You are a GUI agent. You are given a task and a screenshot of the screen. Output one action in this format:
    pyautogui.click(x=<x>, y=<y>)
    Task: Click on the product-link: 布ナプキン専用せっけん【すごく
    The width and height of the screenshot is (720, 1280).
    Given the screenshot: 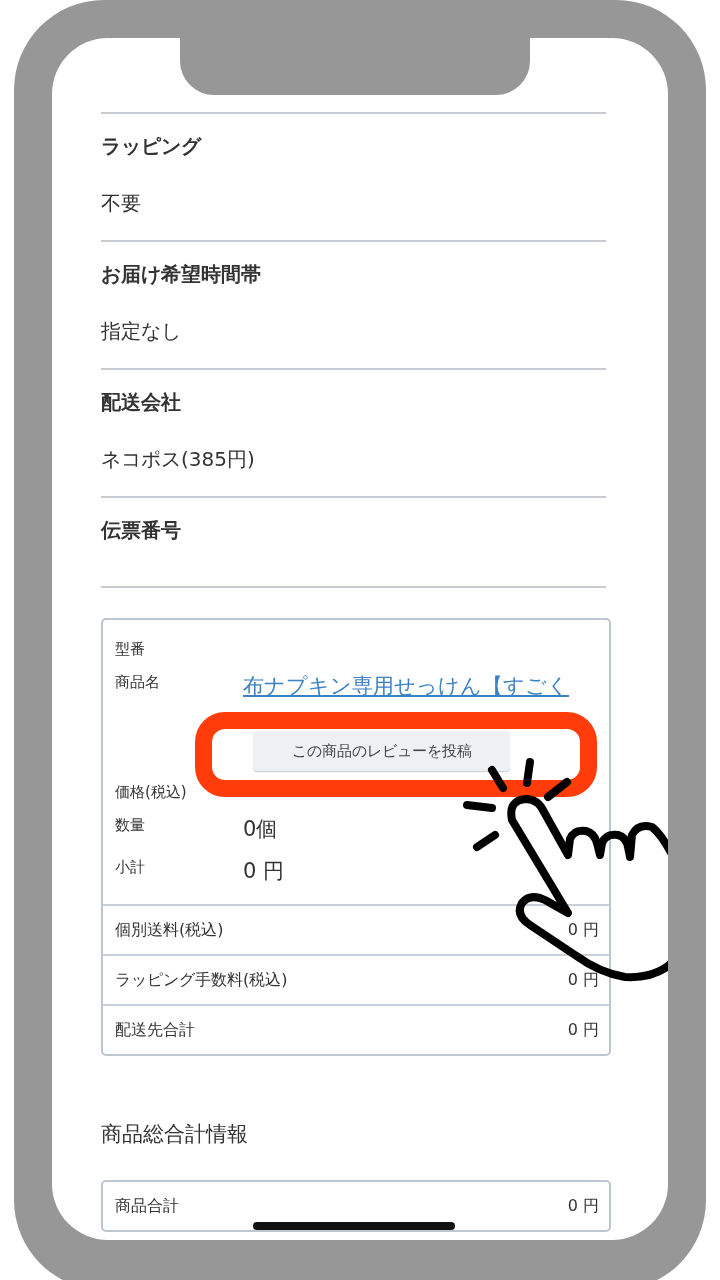 What is the action you would take?
    pyautogui.click(x=406, y=686)
    